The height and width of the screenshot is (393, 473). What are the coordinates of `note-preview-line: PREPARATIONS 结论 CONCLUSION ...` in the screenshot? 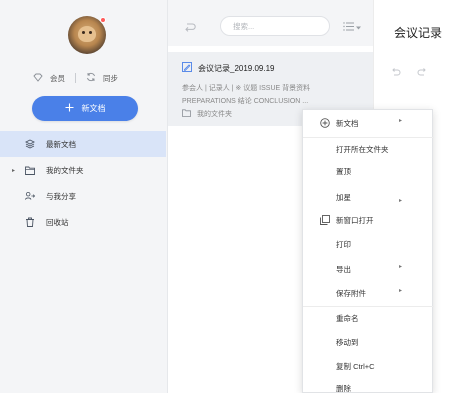 It's located at (245, 101).